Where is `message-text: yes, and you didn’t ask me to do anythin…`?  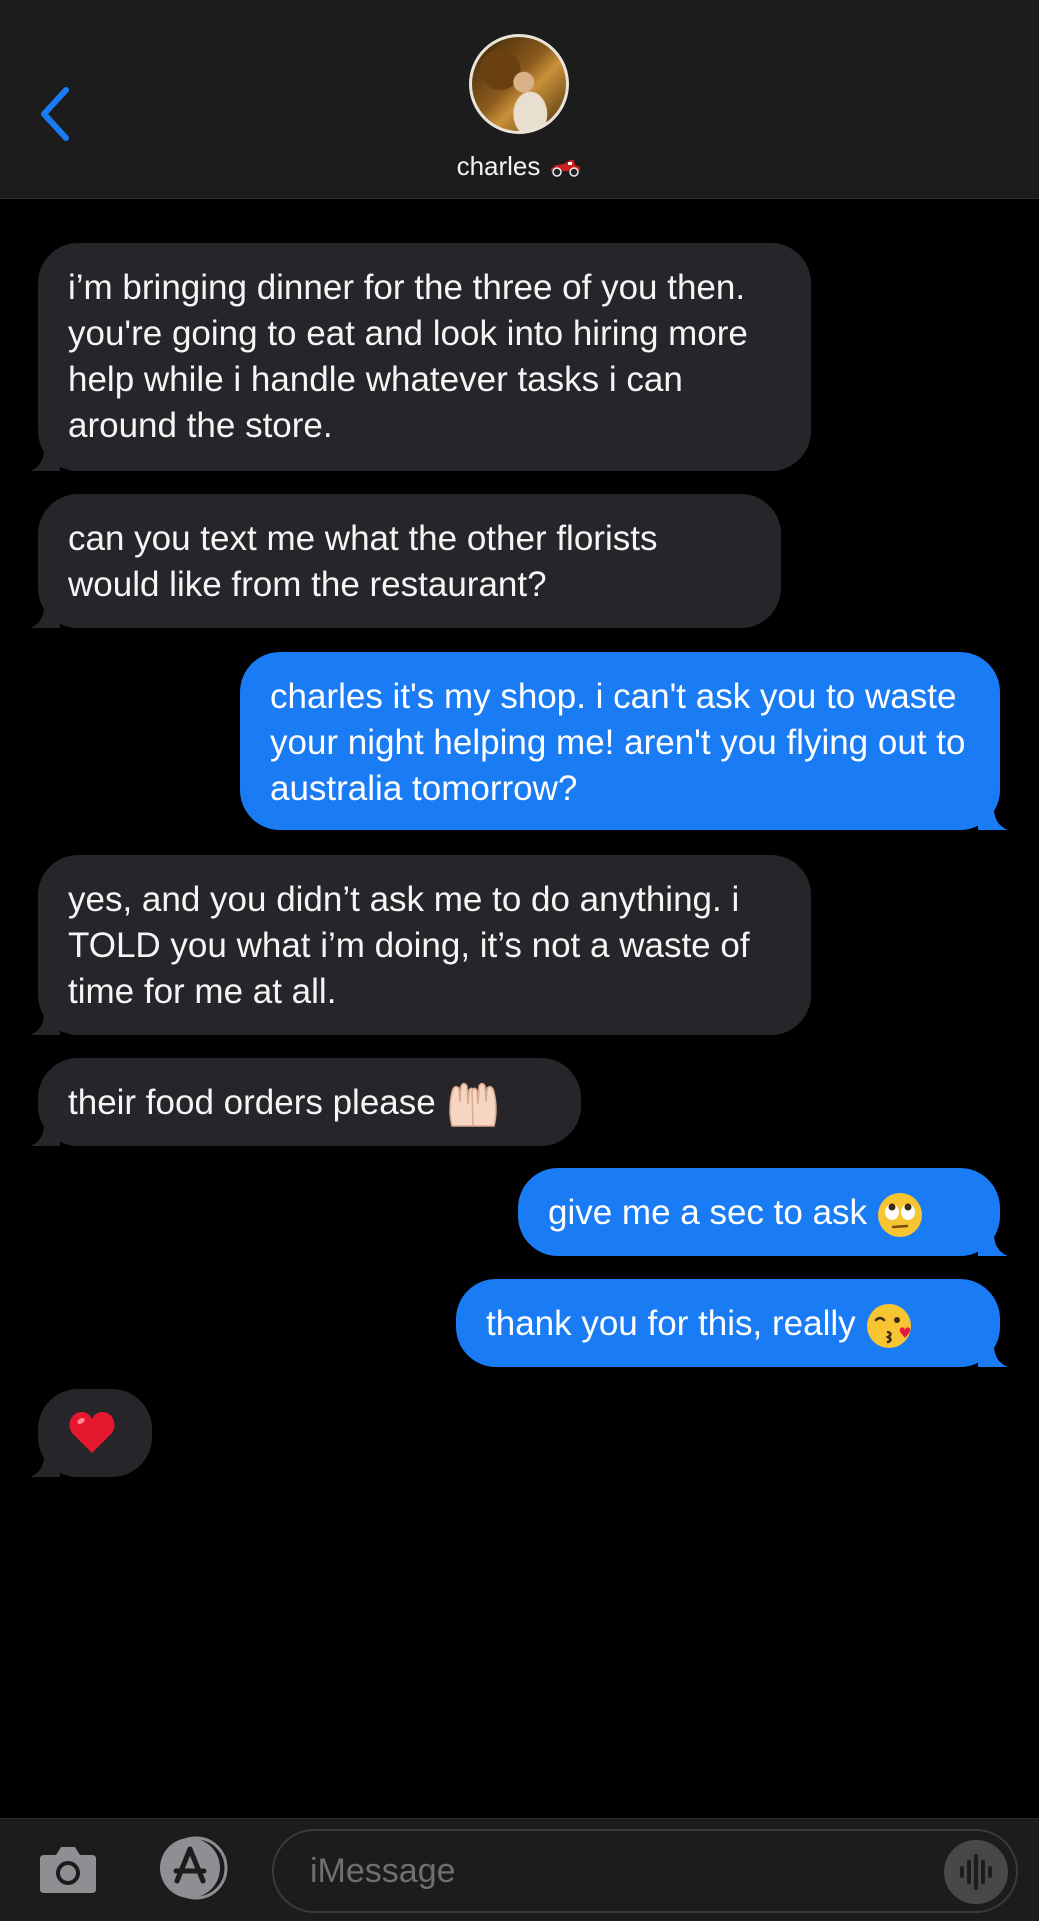
message-text: yes, and you didn’t ask me to do anythin… is located at coordinates (409, 945).